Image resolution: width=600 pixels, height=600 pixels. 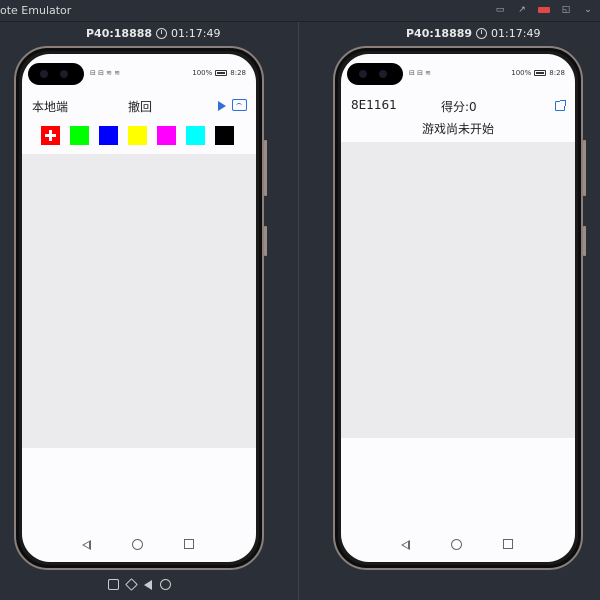 I want to click on close-icon, so click(x=544, y=10).